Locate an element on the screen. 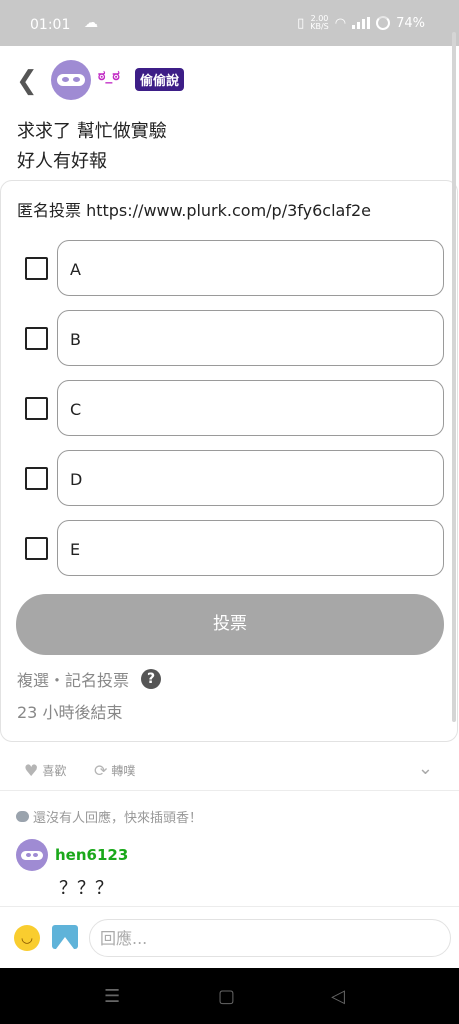 The height and width of the screenshot is (1024, 459). option-label: B is located at coordinates (250, 338).